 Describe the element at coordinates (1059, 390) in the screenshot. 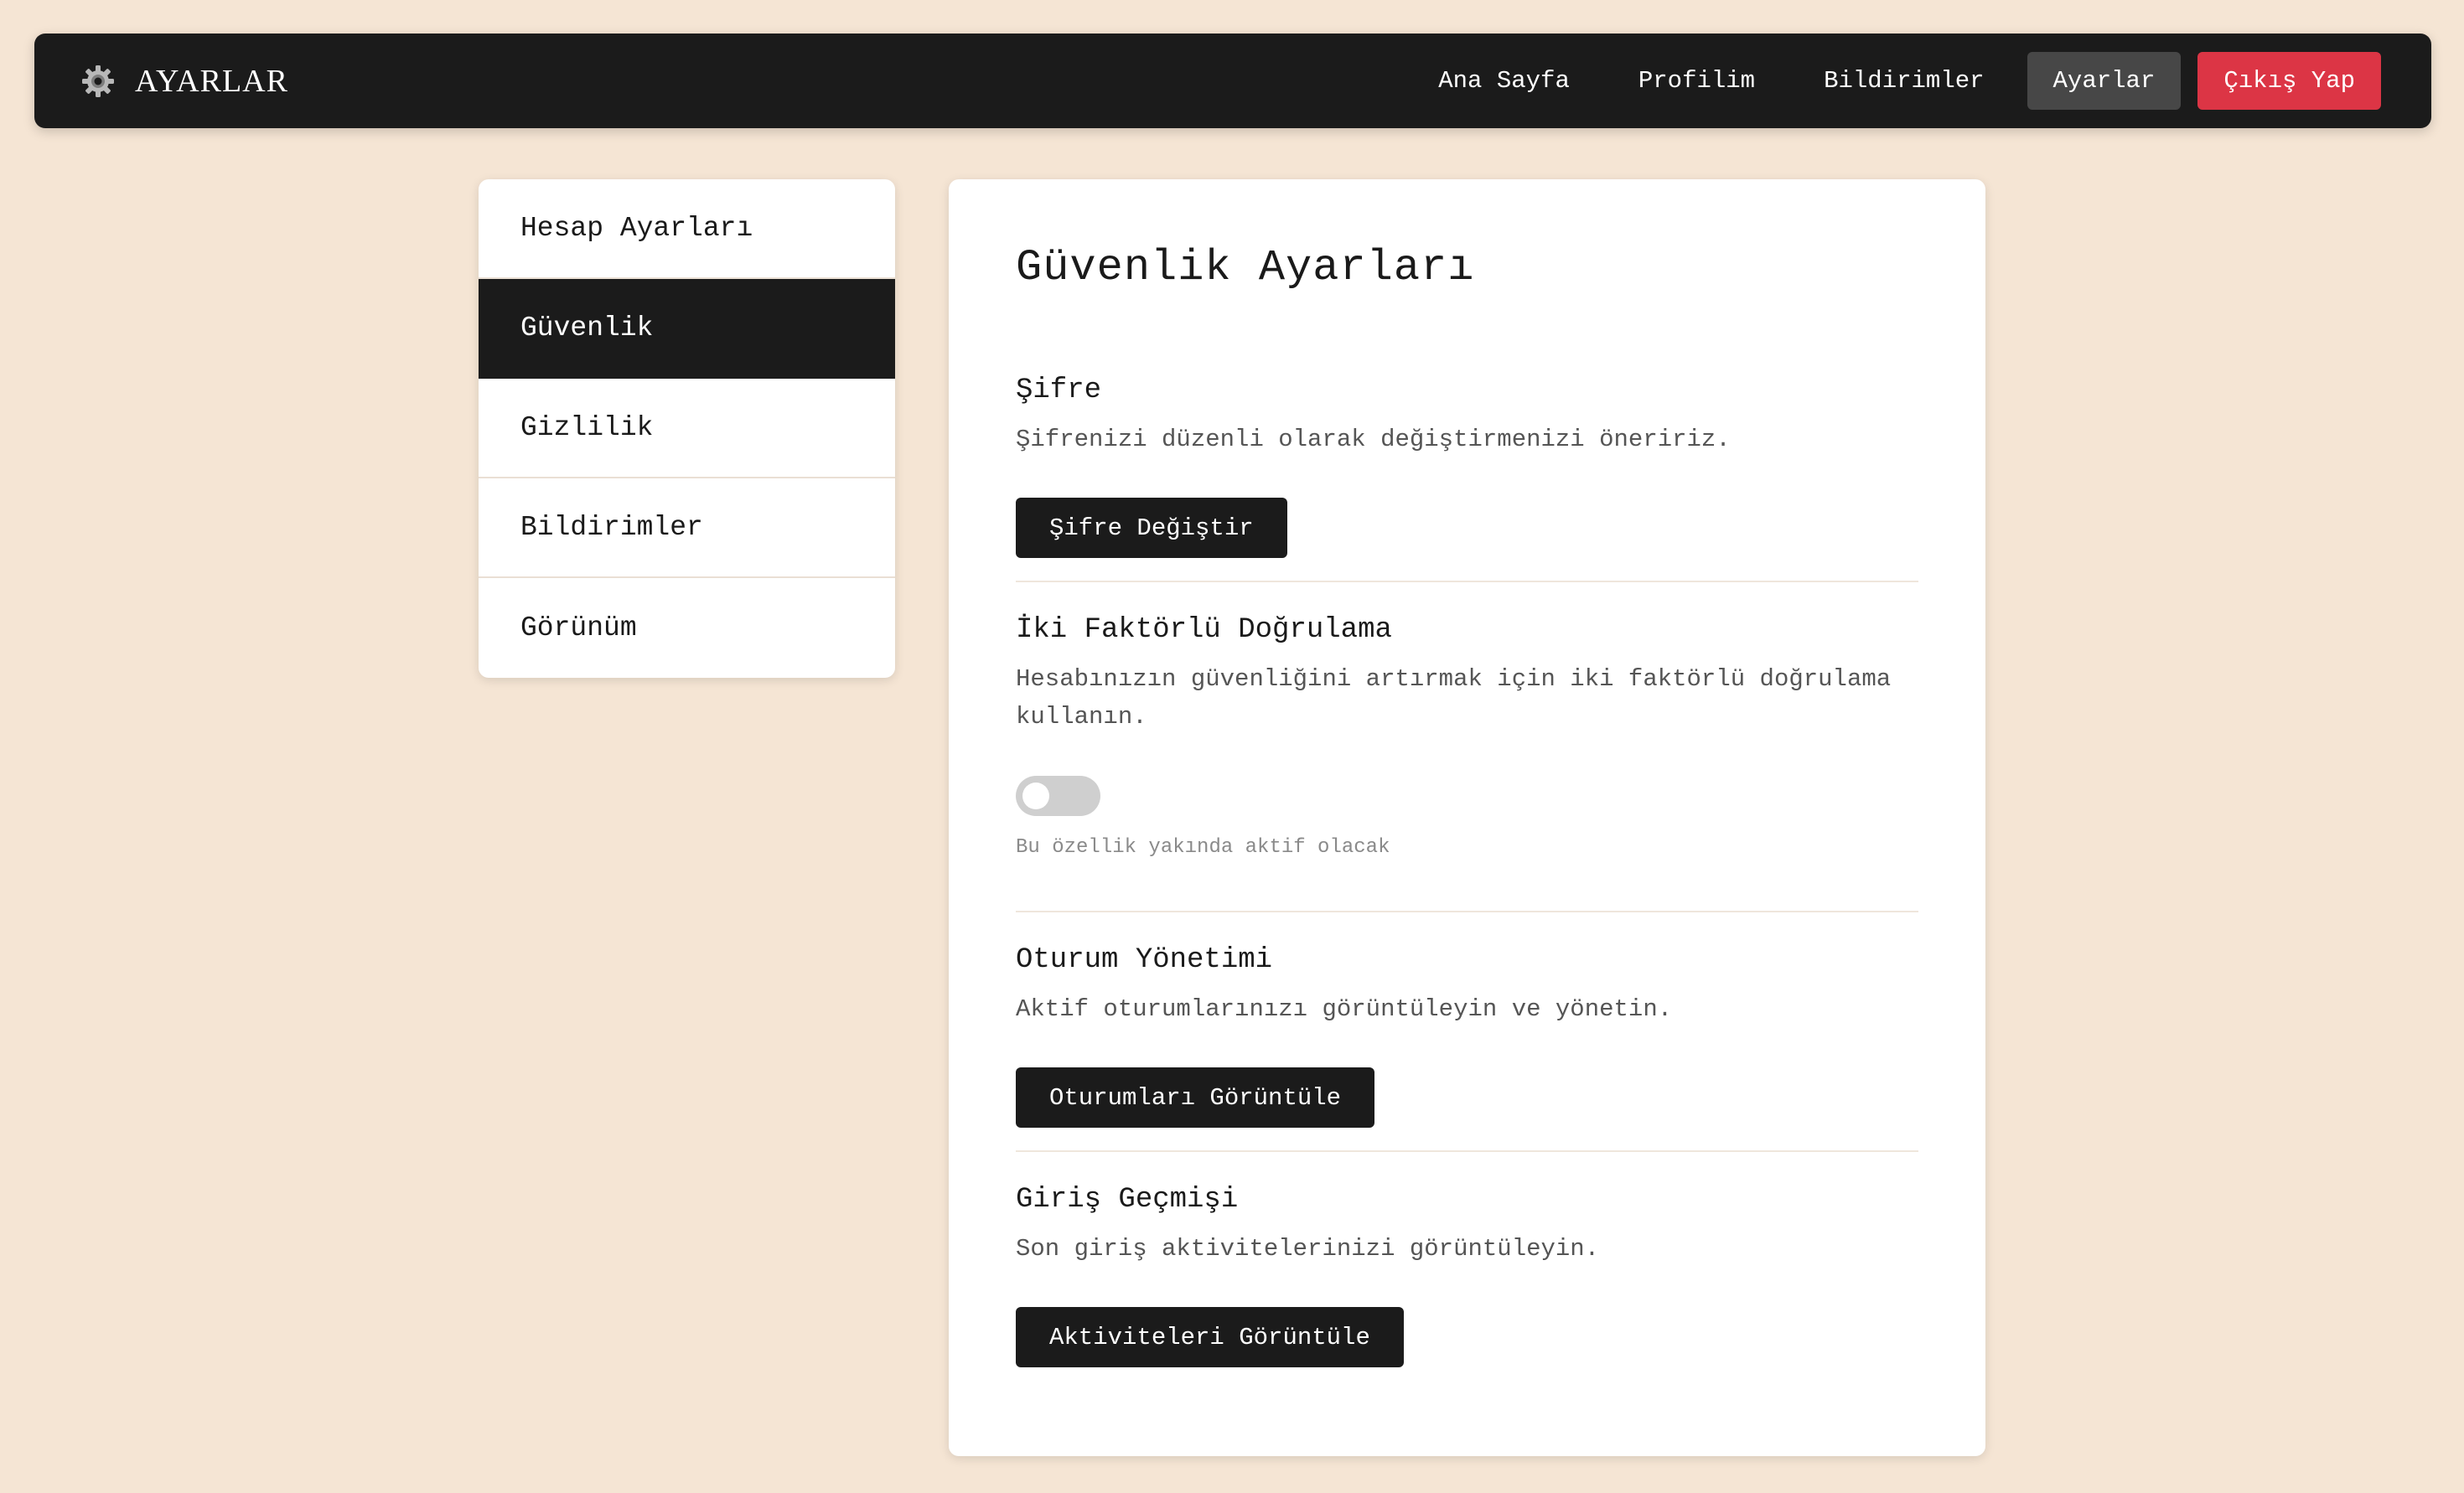

I see `password-section-title: Şifre` at that location.